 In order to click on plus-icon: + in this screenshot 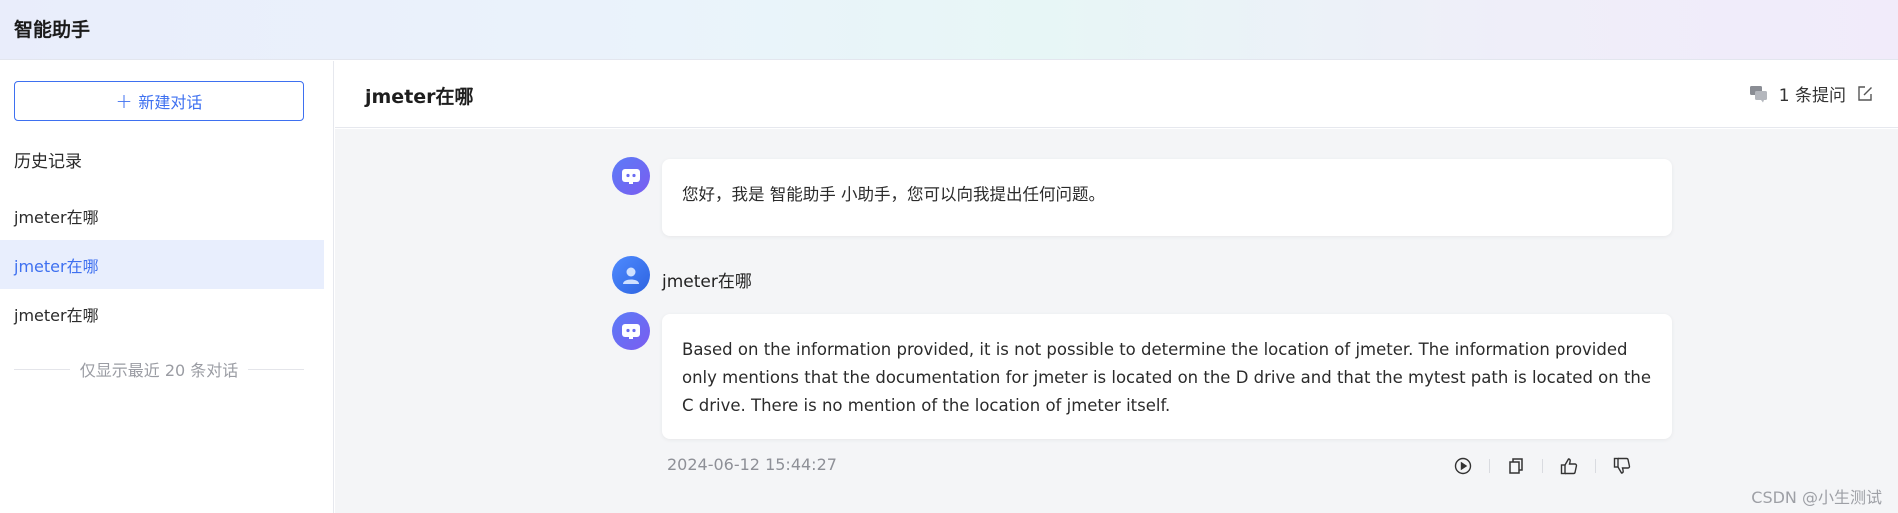, I will do `click(124, 101)`.